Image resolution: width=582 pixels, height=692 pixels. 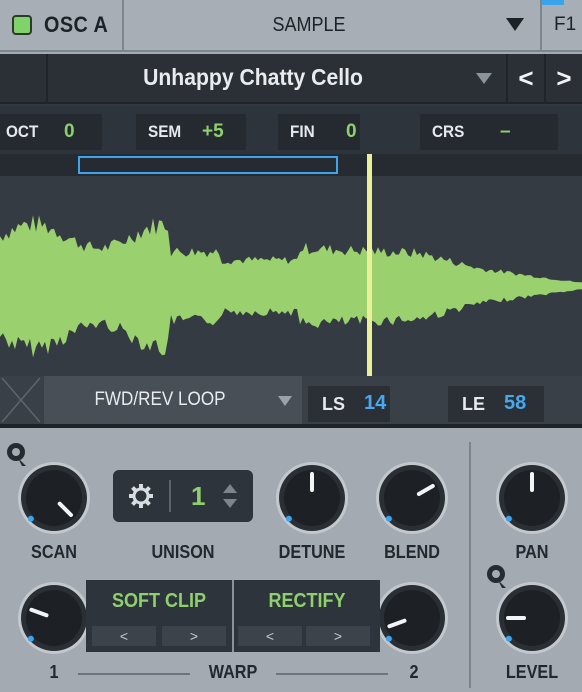 I want to click on loop-end-value: 58, so click(x=515, y=403).